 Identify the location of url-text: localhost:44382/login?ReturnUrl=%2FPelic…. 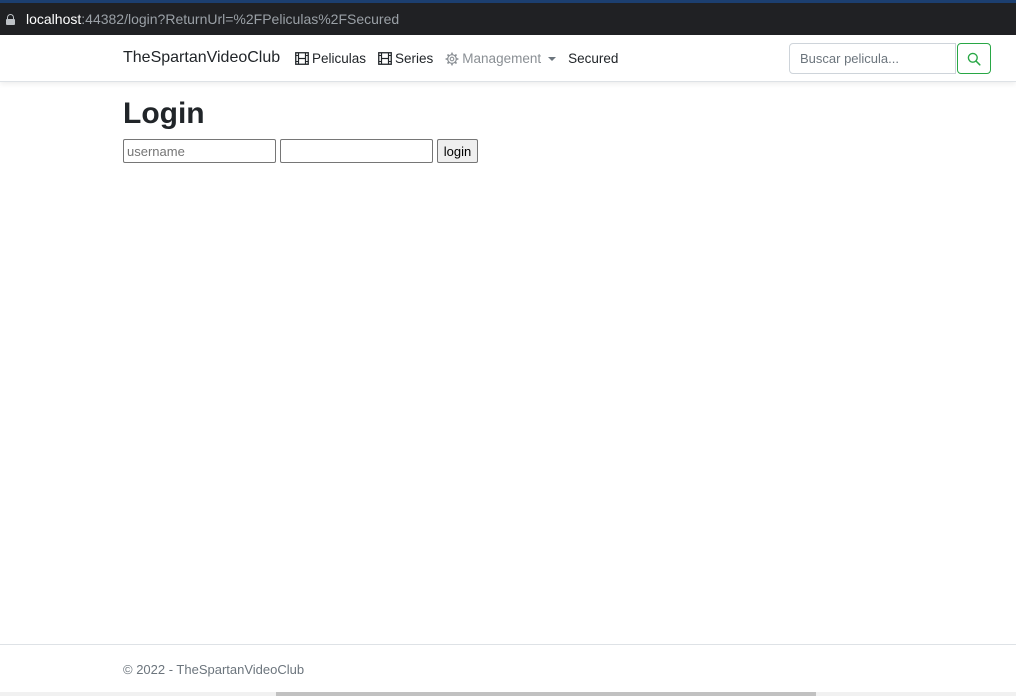
(212, 19).